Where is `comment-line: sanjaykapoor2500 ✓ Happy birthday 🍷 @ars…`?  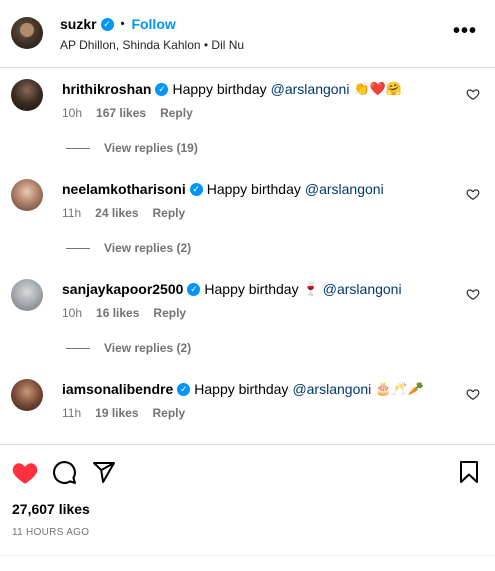 comment-line: sanjaykapoor2500 ✓ Happy birthday 🍷 @ars… is located at coordinates (232, 289).